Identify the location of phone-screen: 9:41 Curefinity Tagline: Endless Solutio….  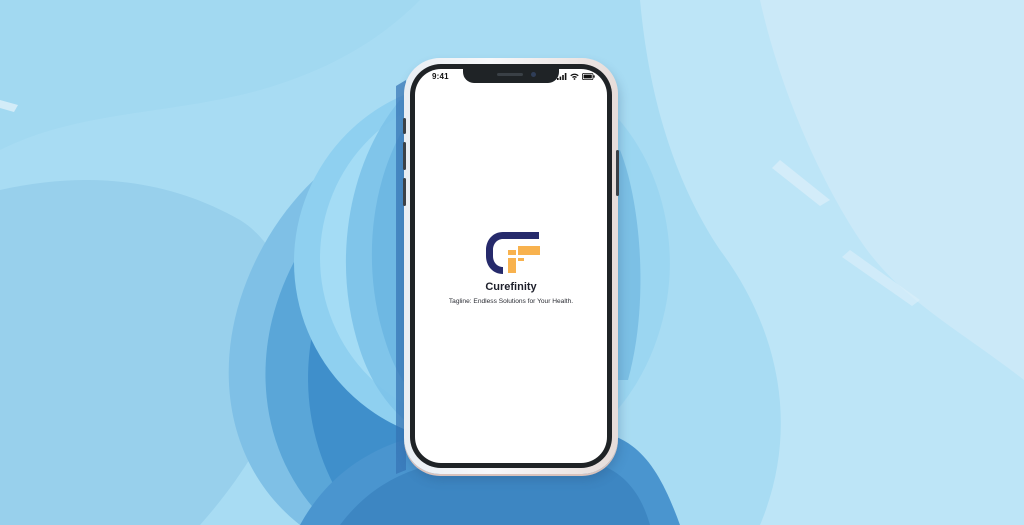
(511, 266).